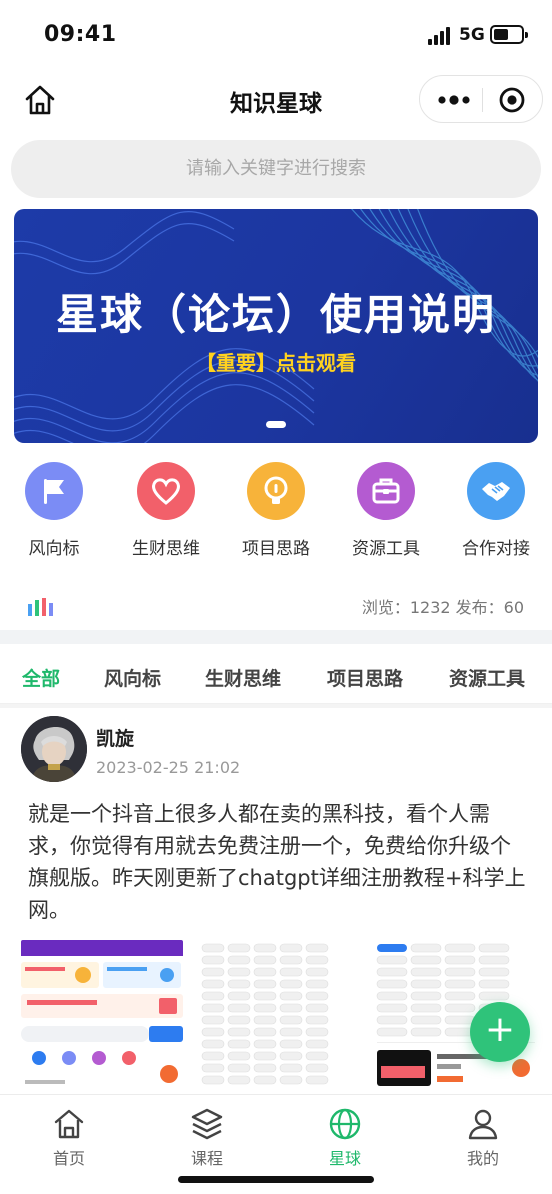 This screenshot has width=552, height=1194. I want to click on layers-icon, so click(207, 1124).